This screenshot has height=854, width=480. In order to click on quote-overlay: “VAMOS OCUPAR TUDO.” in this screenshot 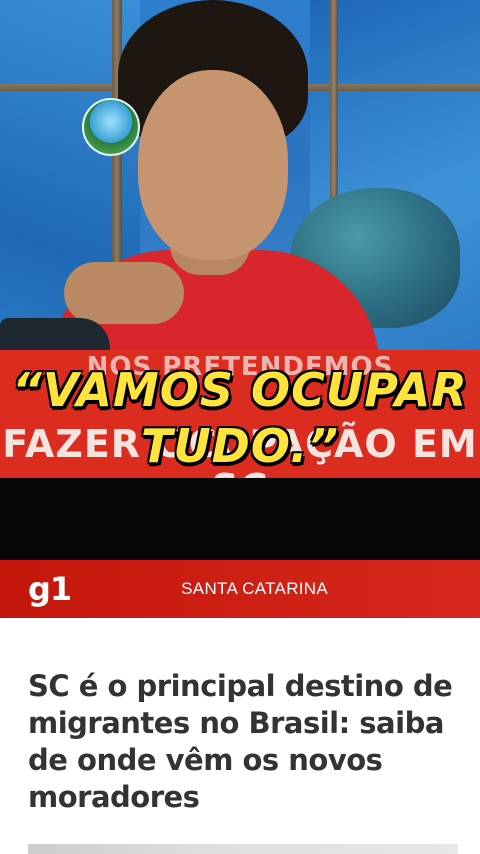, I will do `click(240, 418)`.